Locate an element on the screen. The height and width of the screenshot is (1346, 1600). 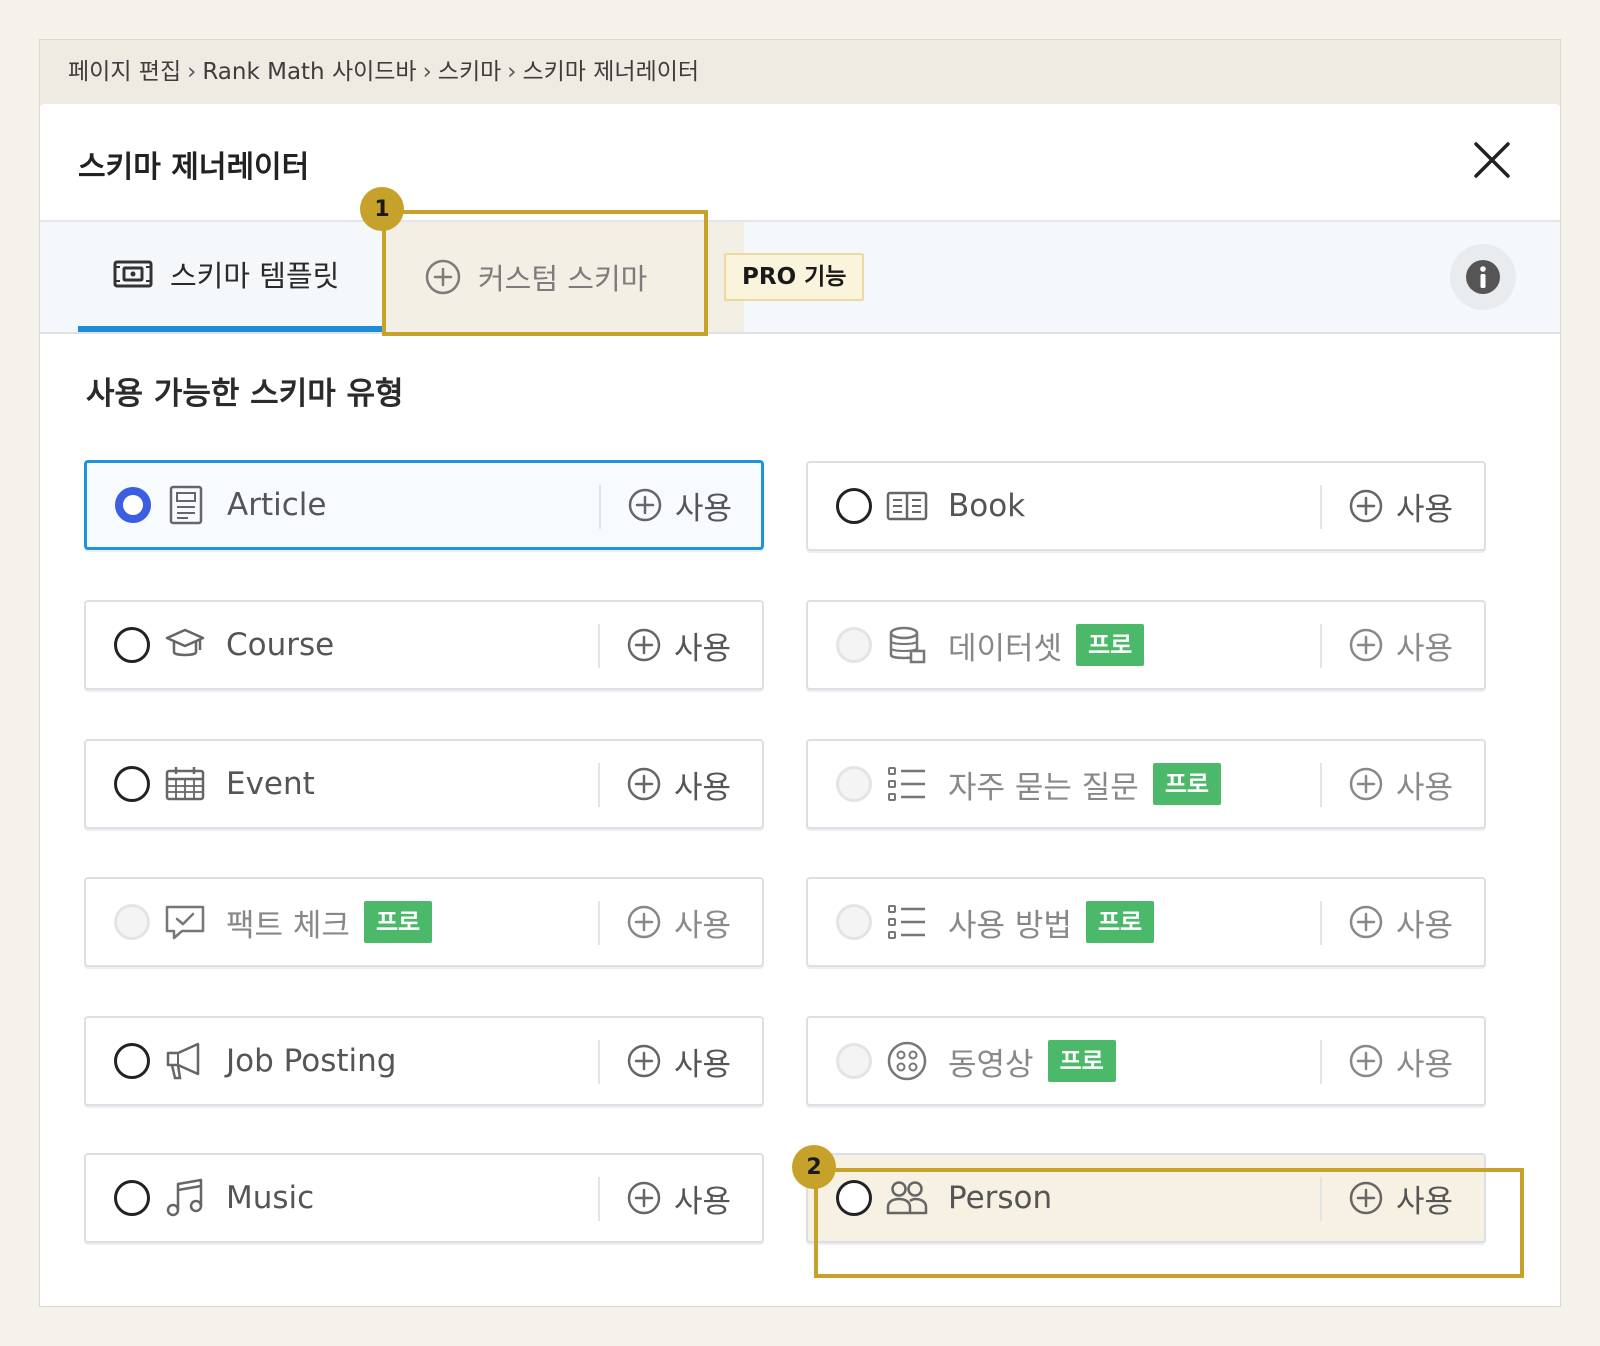
modal-title: 스키마 제너레이터 is located at coordinates (194, 167).